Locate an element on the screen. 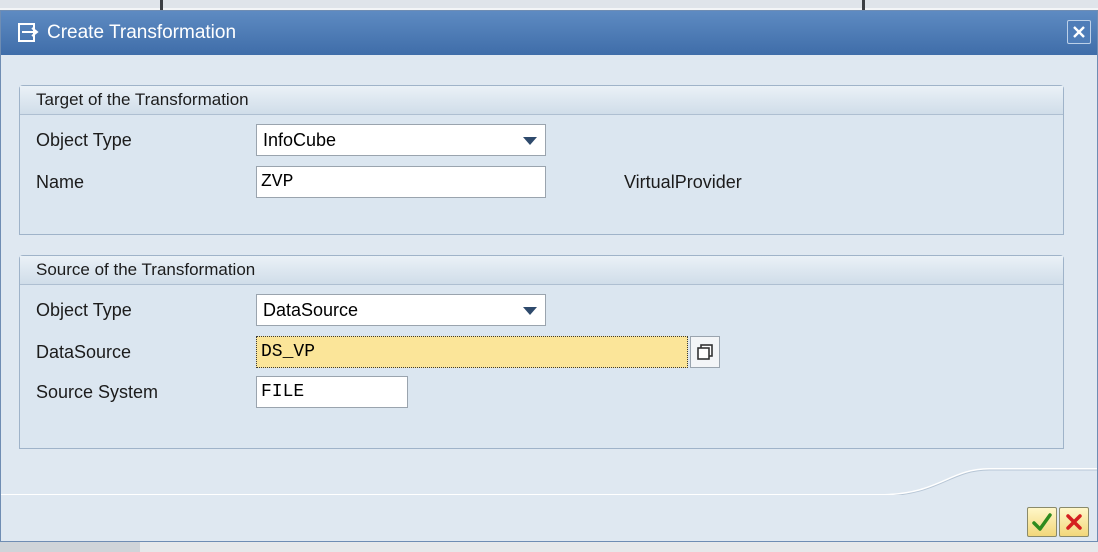 Image resolution: width=1098 pixels, height=552 pixels. value-help-icon is located at coordinates (705, 352).